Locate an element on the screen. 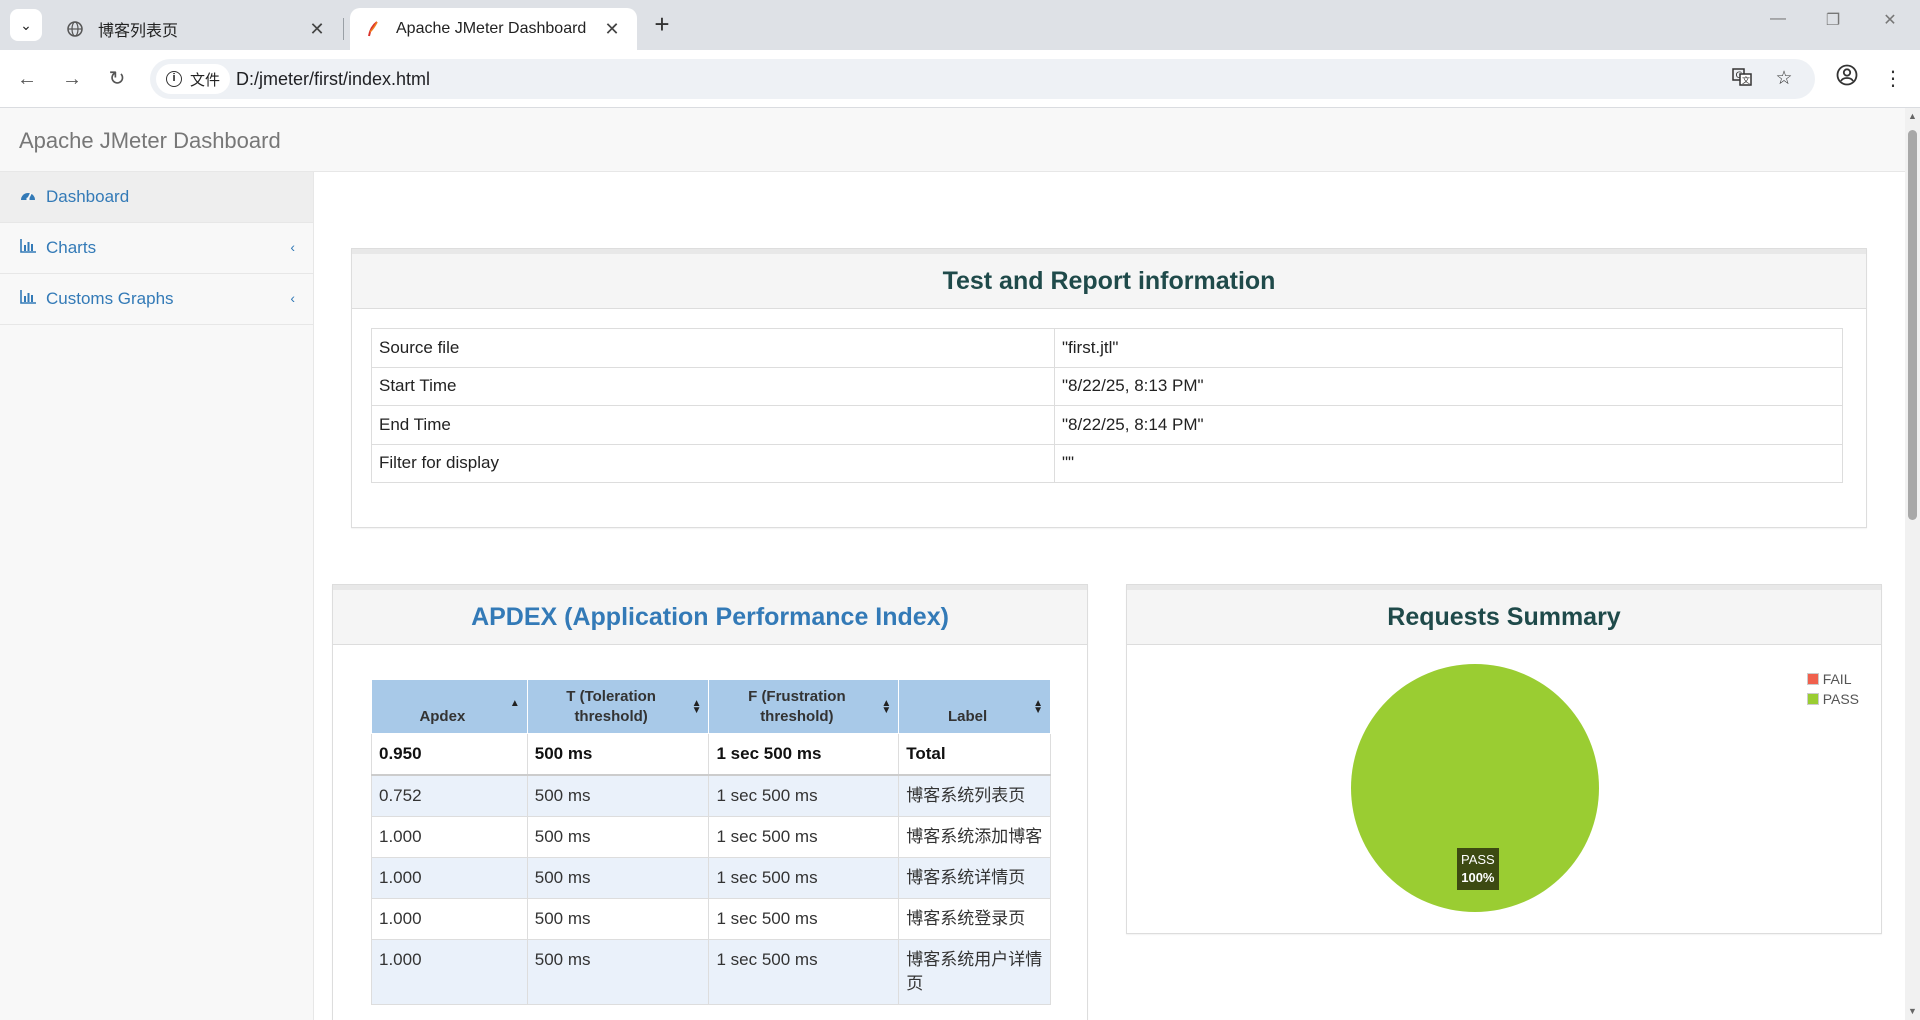 The height and width of the screenshot is (1020, 1920). arrow-right-icon: → is located at coordinates (72, 79).